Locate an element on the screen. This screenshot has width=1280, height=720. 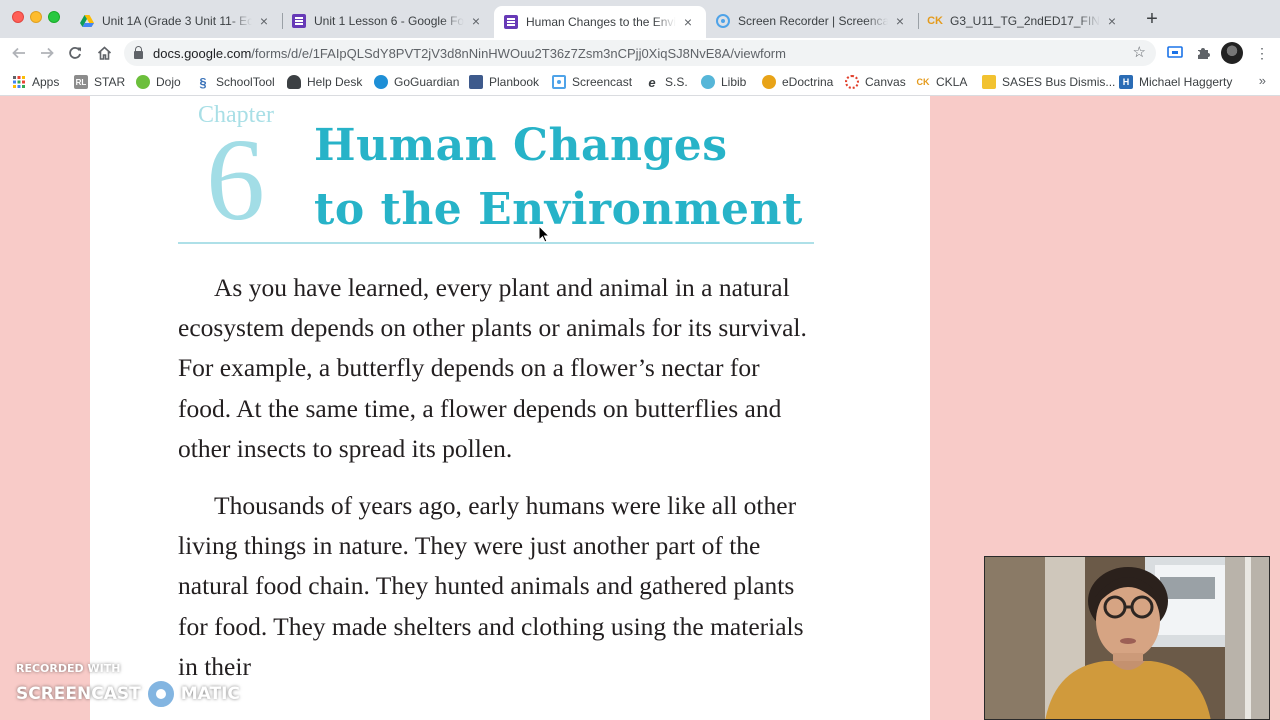
more-vert-icon: ⋮ is located at coordinates (1262, 53).